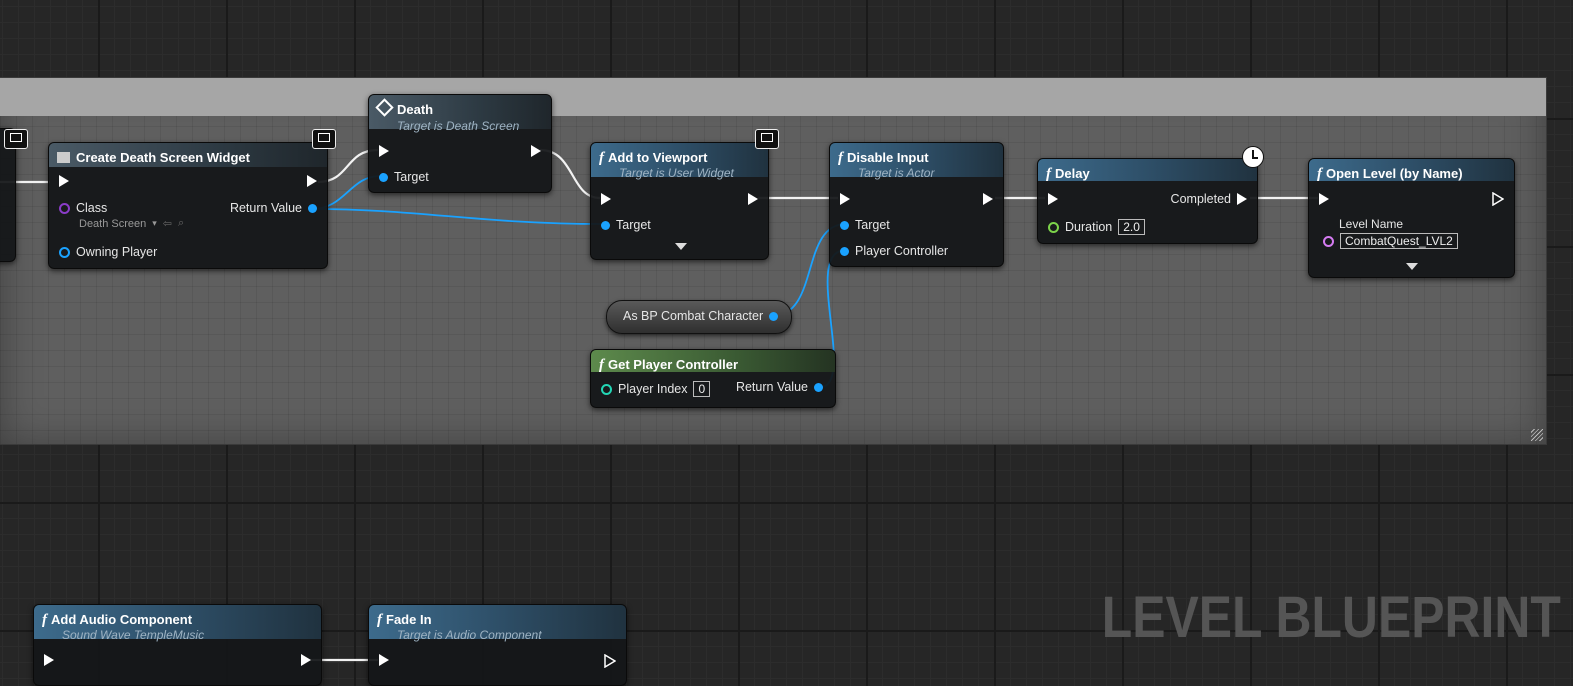 The image size is (1573, 686). Describe the element at coordinates (1053, 227) in the screenshot. I see `duration-pin-icon` at that location.